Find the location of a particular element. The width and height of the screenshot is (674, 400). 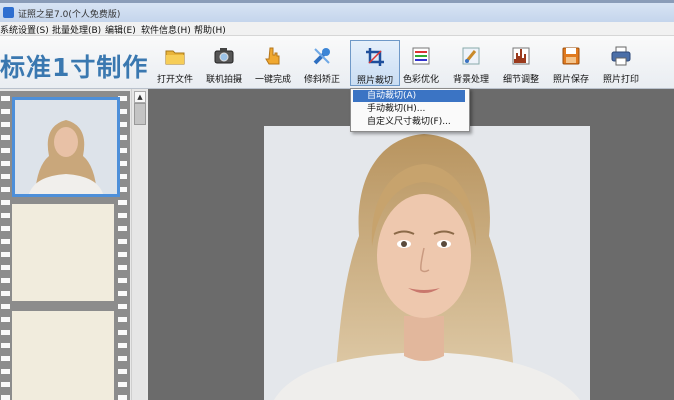

scrollbar-thumb is located at coordinates (140, 114).